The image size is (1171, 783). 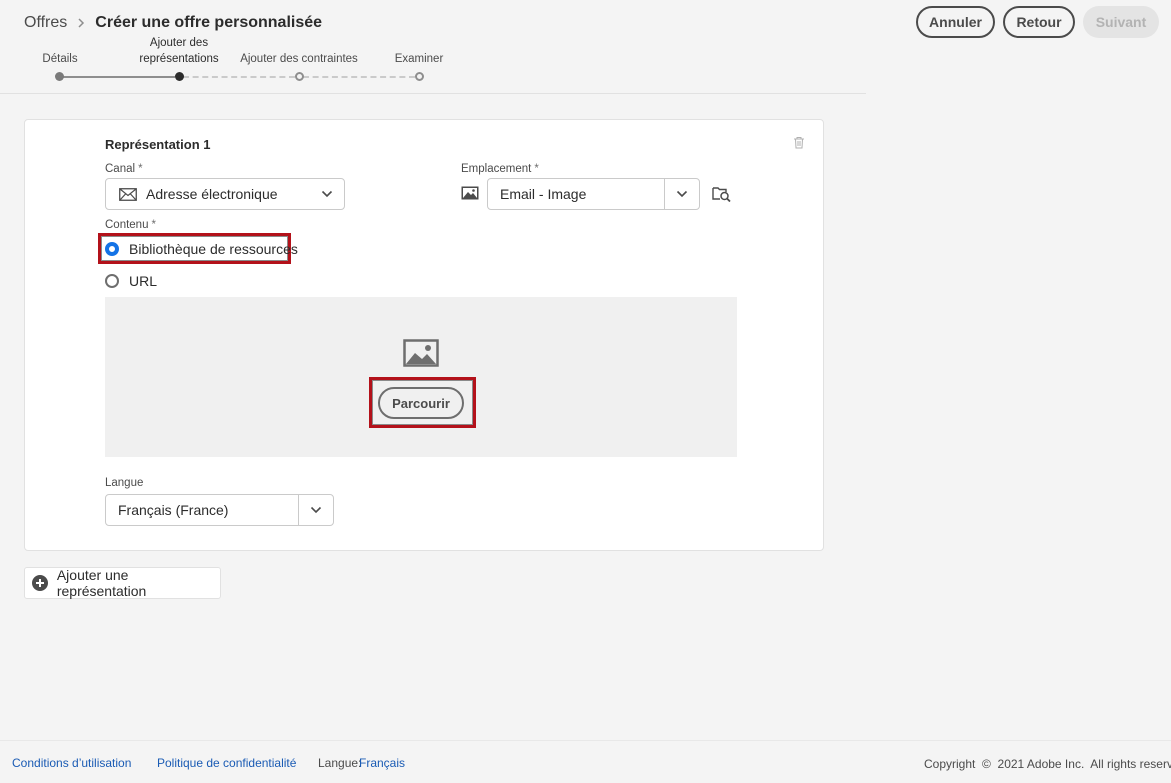 I want to click on folder-search-icon, so click(x=721, y=196).